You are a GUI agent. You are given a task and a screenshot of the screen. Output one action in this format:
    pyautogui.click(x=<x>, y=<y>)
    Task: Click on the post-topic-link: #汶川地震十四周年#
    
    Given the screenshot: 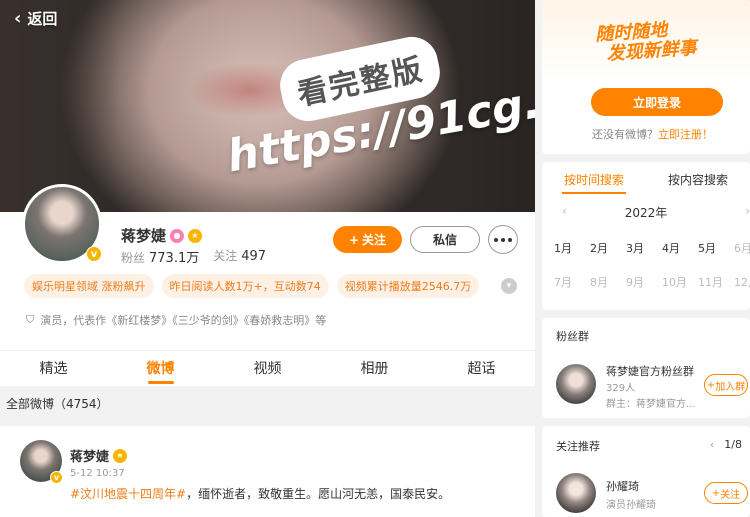 What is the action you would take?
    pyautogui.click(x=128, y=494)
    